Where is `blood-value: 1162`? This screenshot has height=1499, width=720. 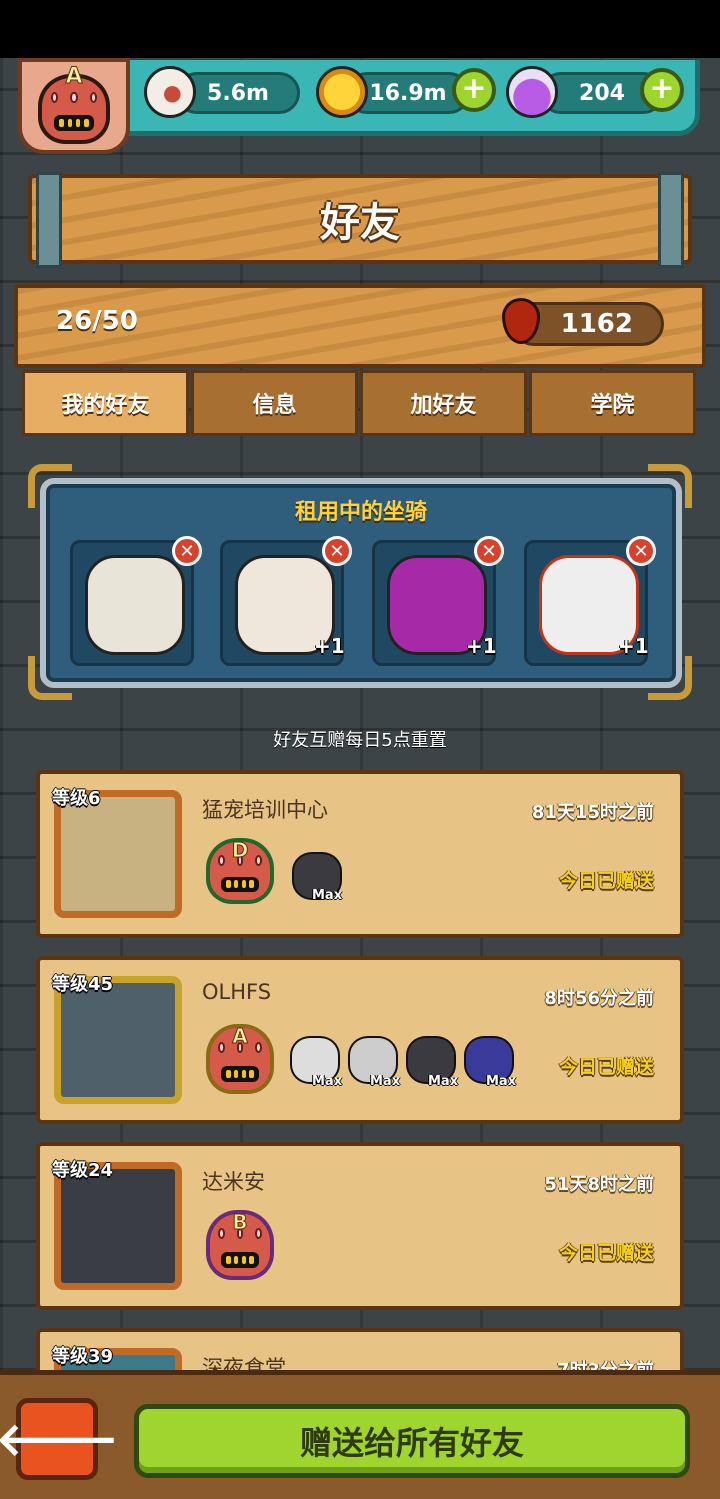
blood-value: 1162 is located at coordinates (596, 324).